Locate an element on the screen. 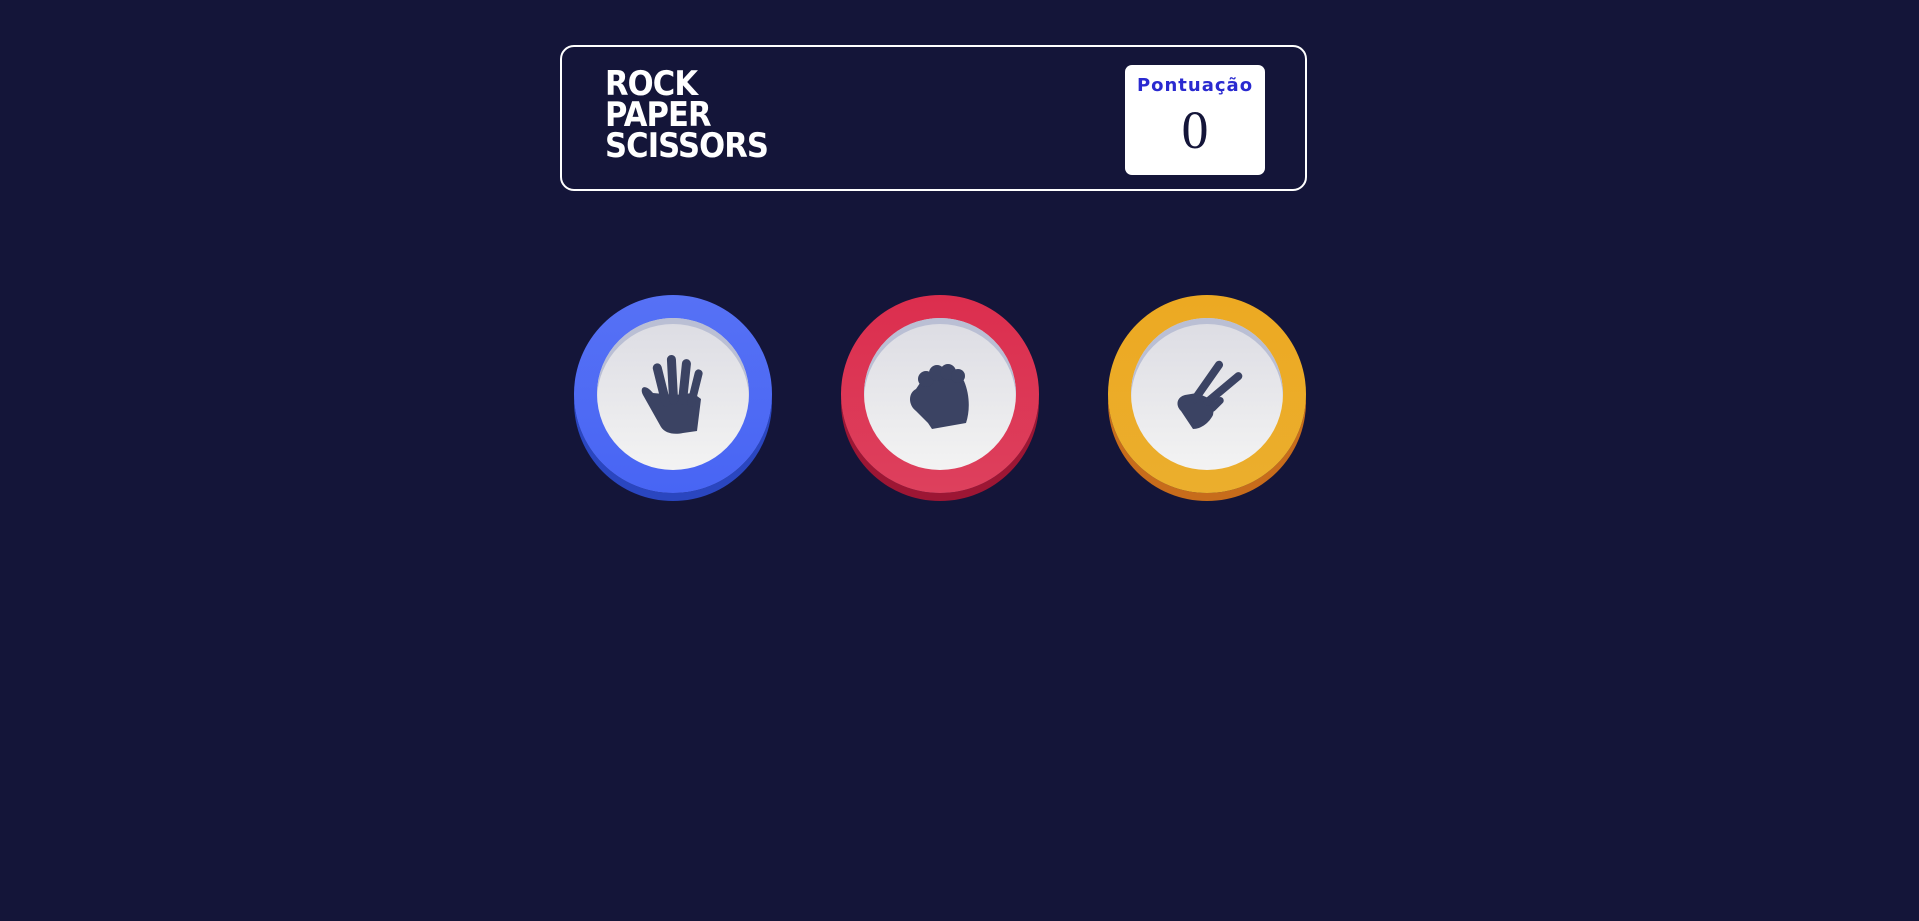  rock-choice-face is located at coordinates (940, 394).